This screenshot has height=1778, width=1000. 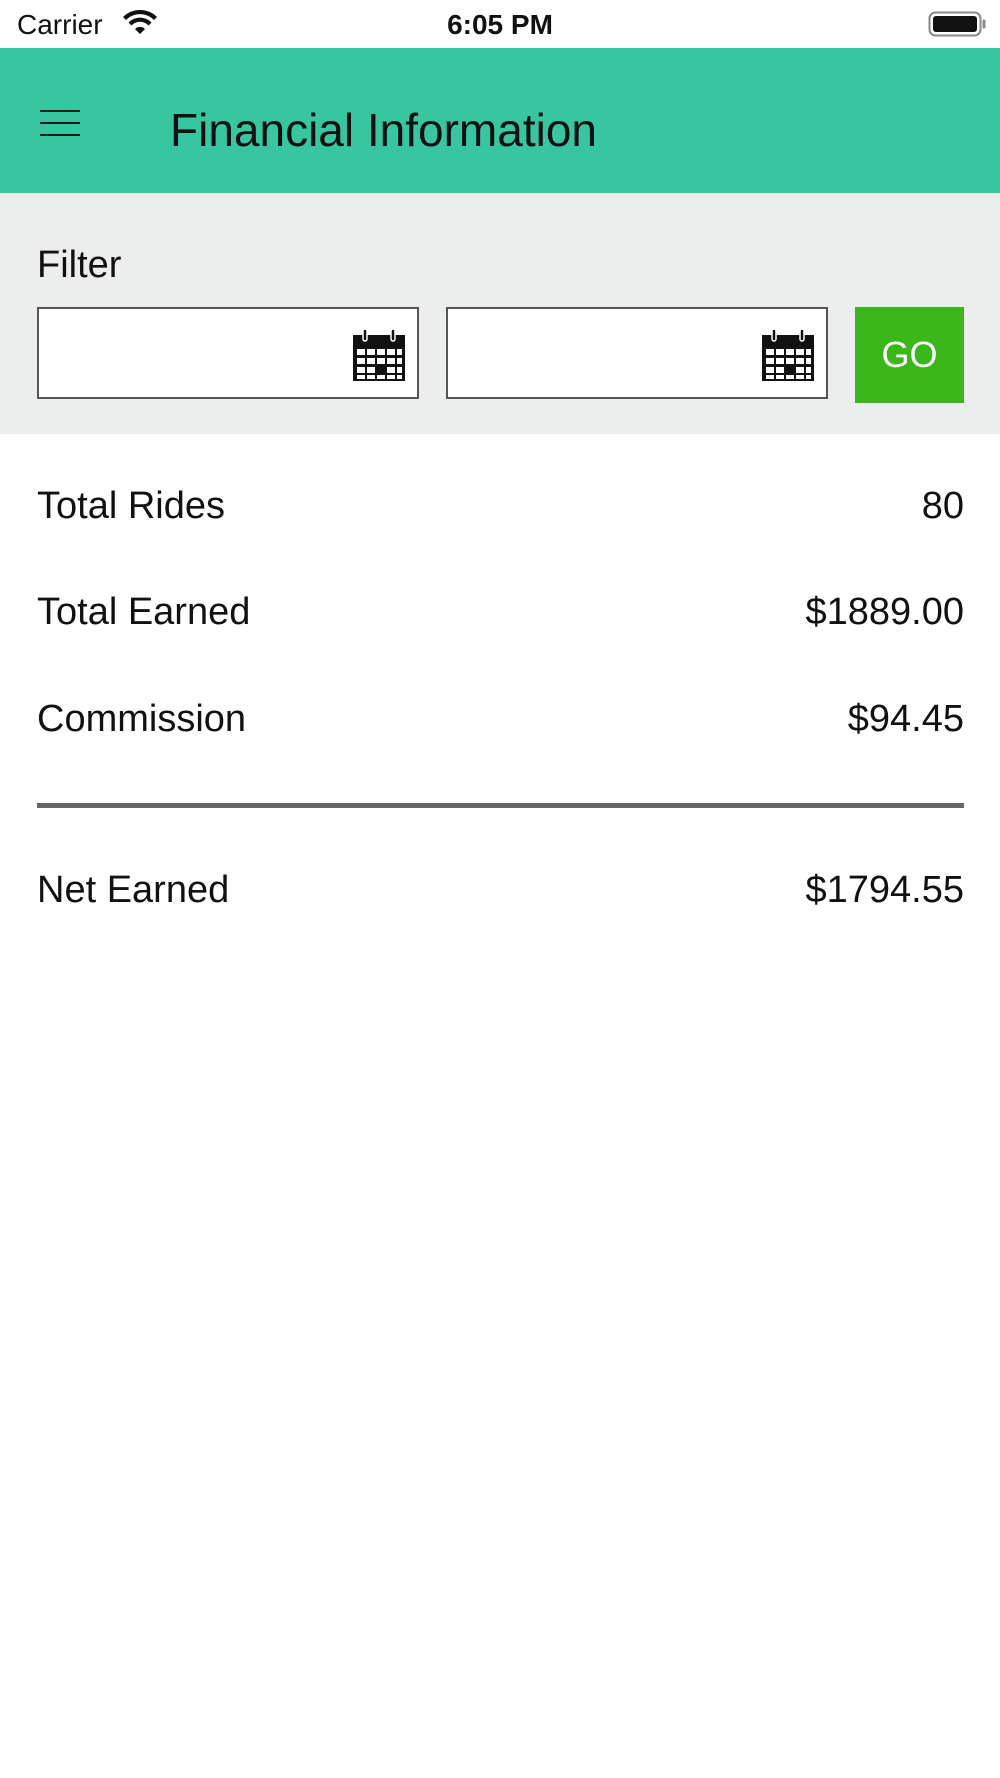 I want to click on net-earned-row: Net Earned $1794.55, so click(x=500, y=890).